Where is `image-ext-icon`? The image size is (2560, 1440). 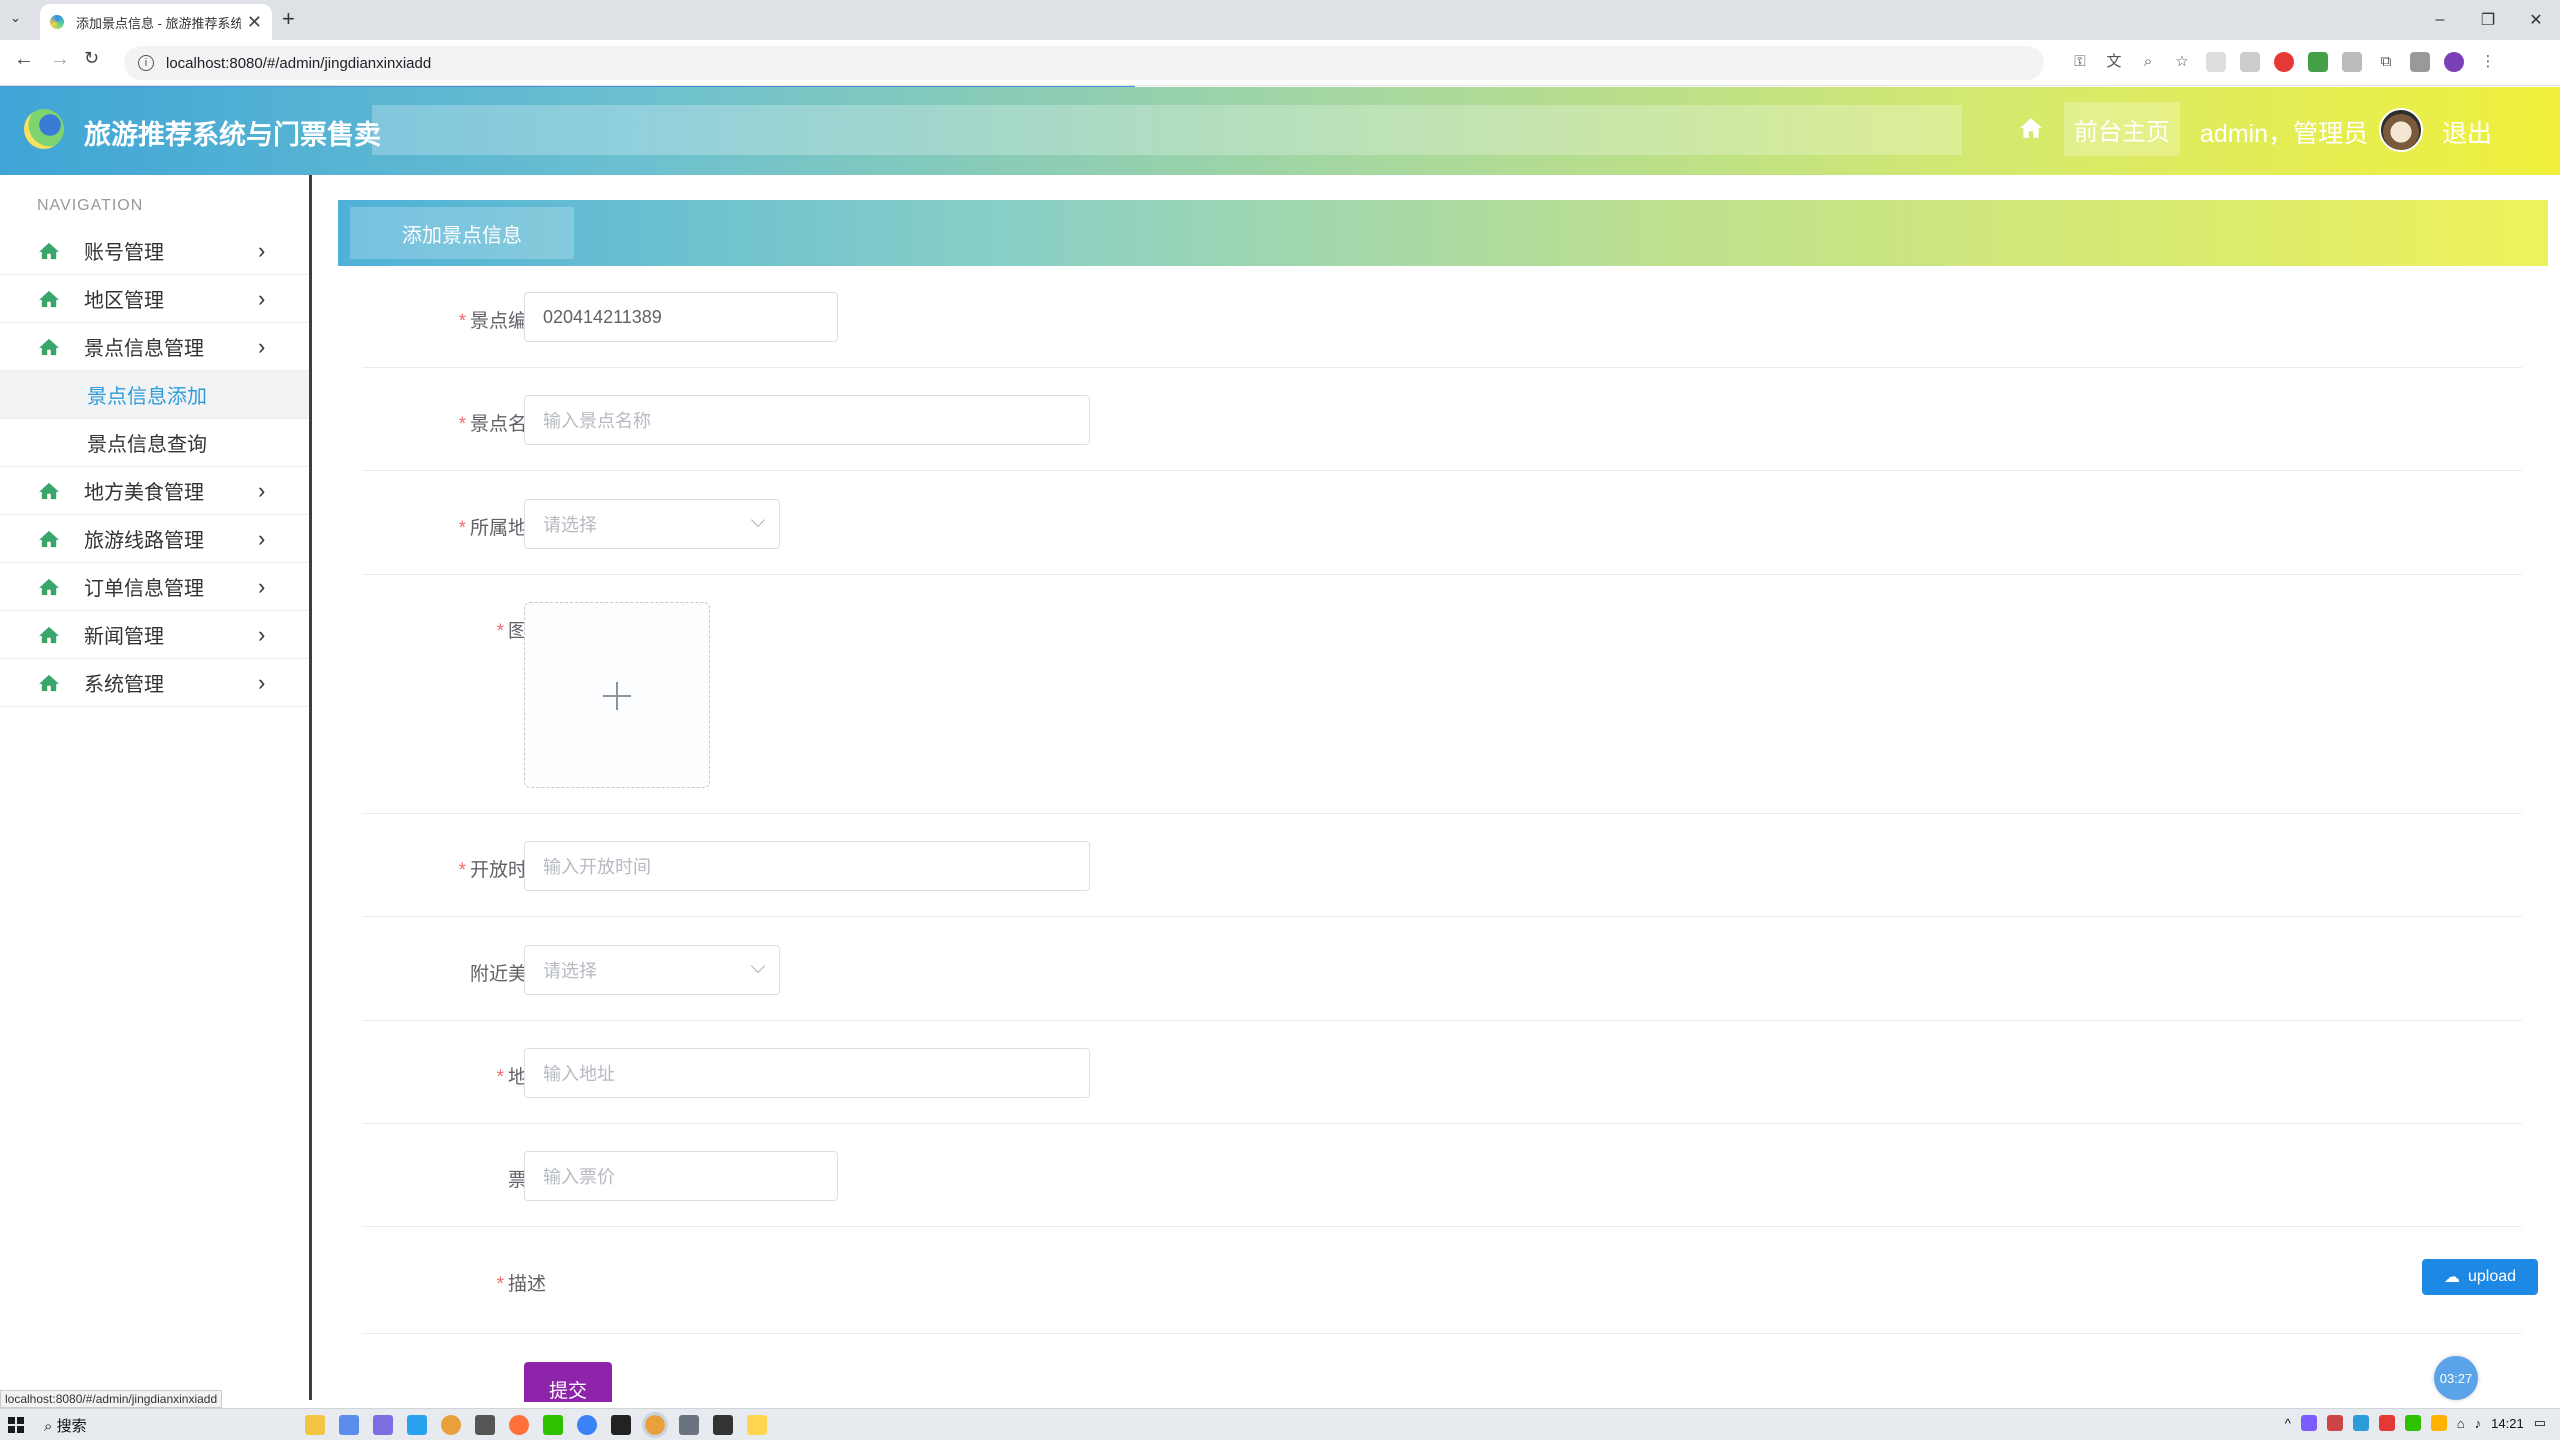 image-ext-icon is located at coordinates (2250, 62).